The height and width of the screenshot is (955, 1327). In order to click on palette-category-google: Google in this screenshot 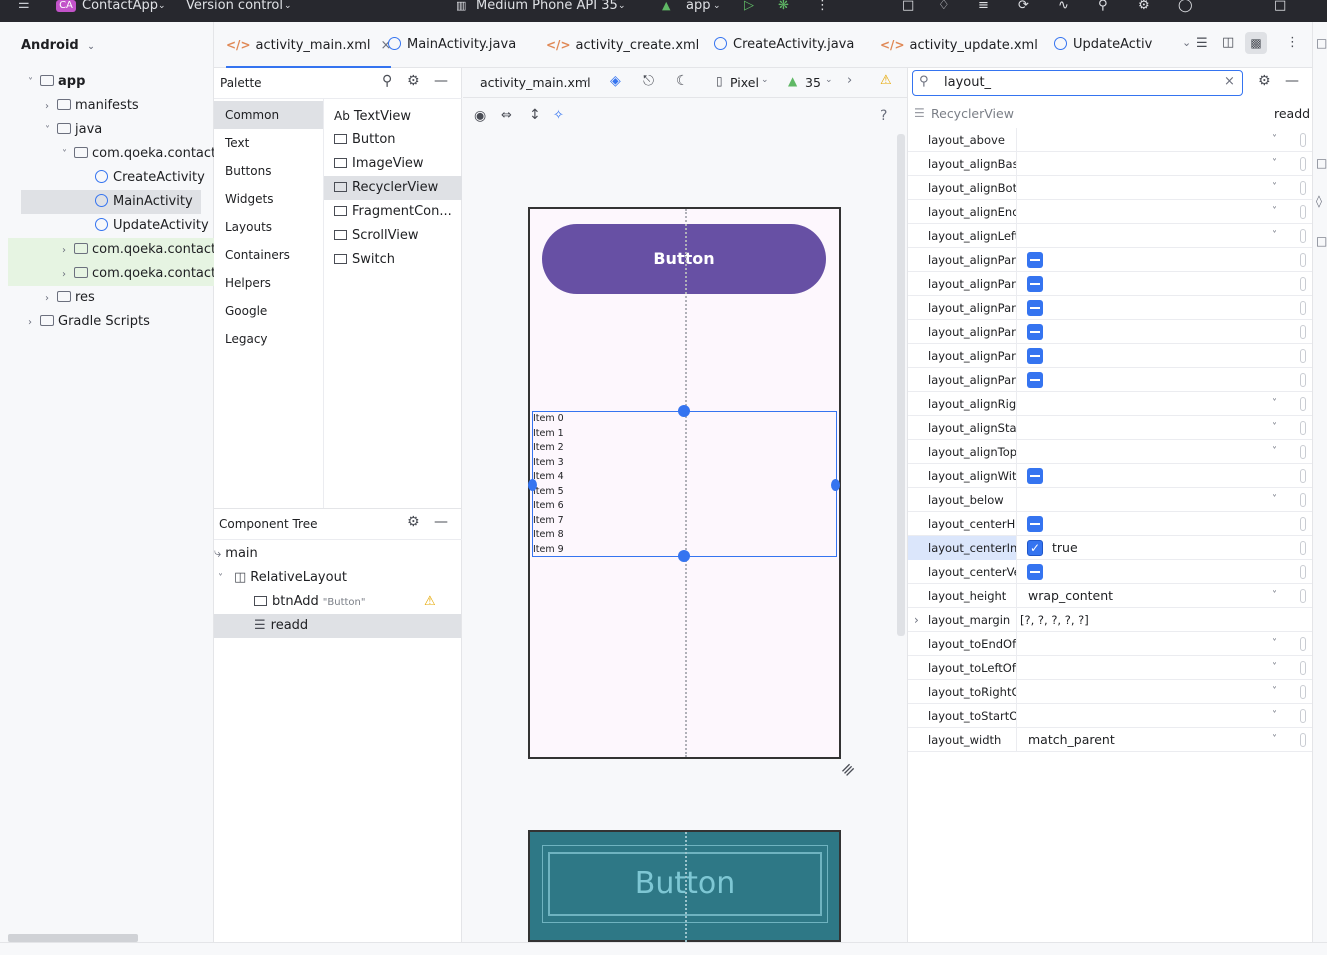, I will do `click(268, 311)`.